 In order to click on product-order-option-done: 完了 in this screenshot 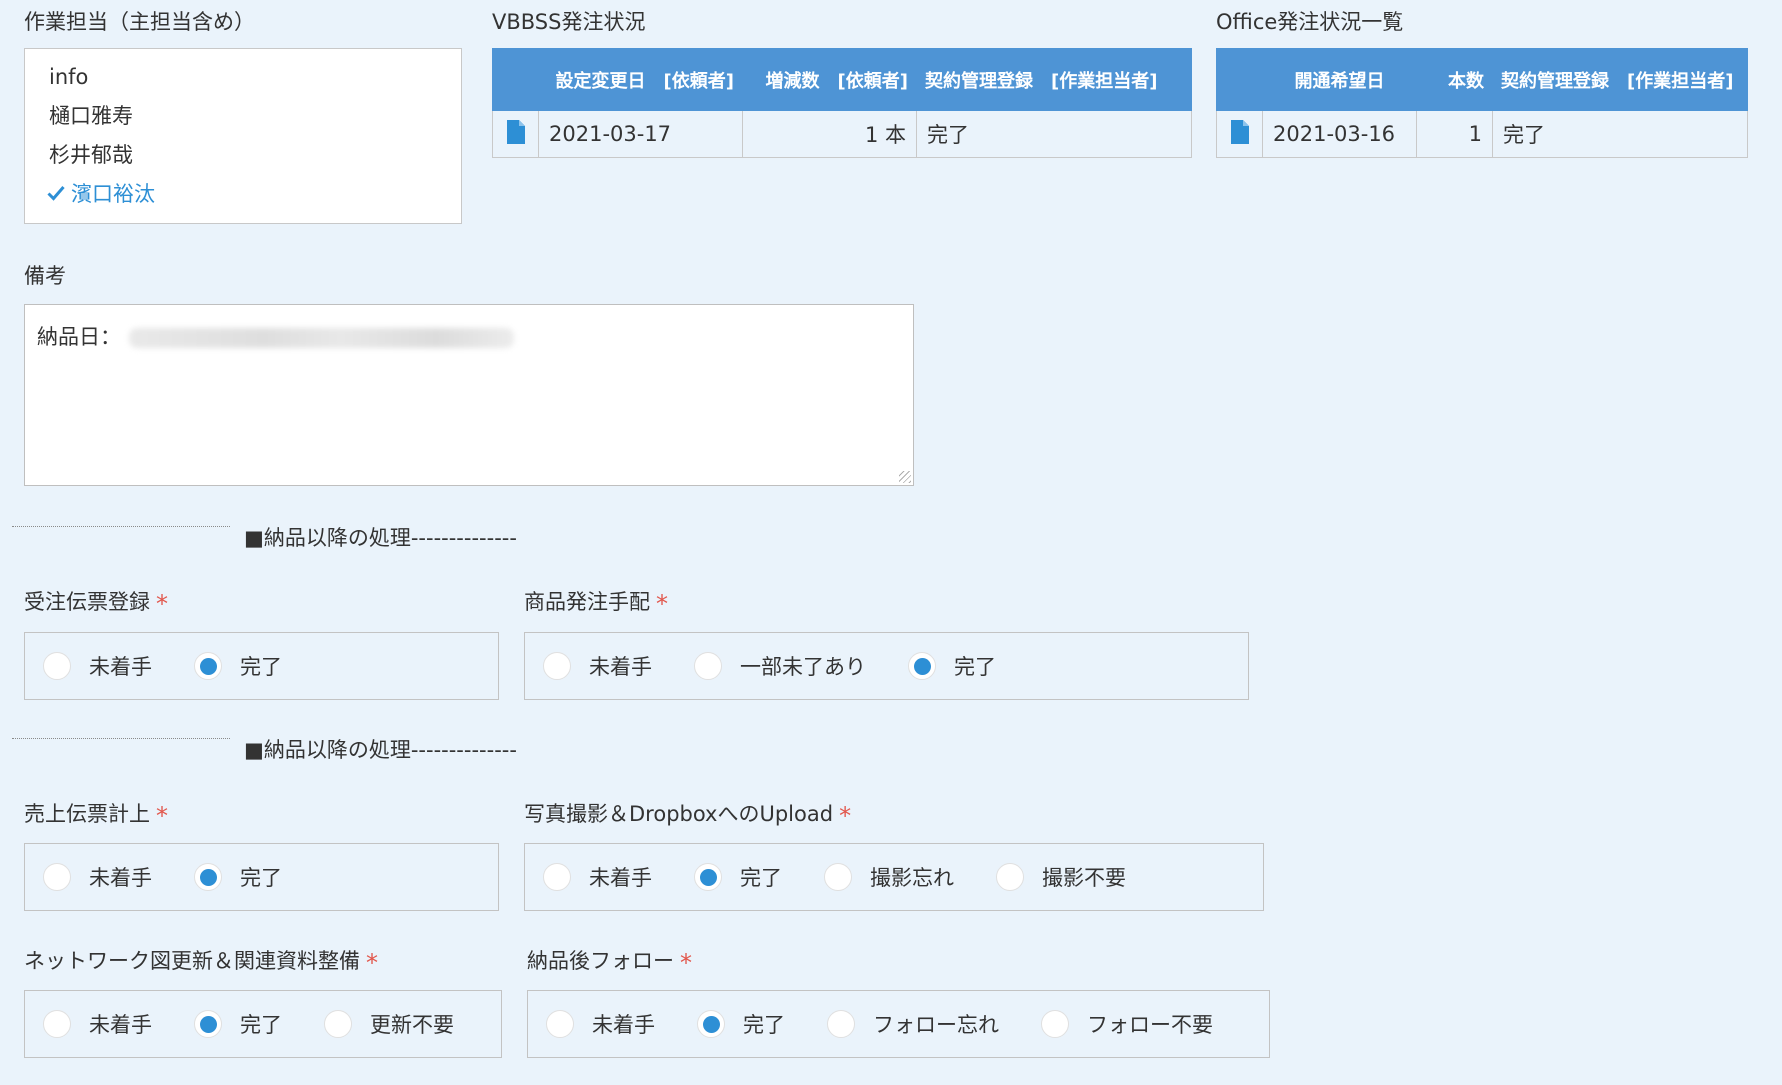, I will do `click(952, 666)`.